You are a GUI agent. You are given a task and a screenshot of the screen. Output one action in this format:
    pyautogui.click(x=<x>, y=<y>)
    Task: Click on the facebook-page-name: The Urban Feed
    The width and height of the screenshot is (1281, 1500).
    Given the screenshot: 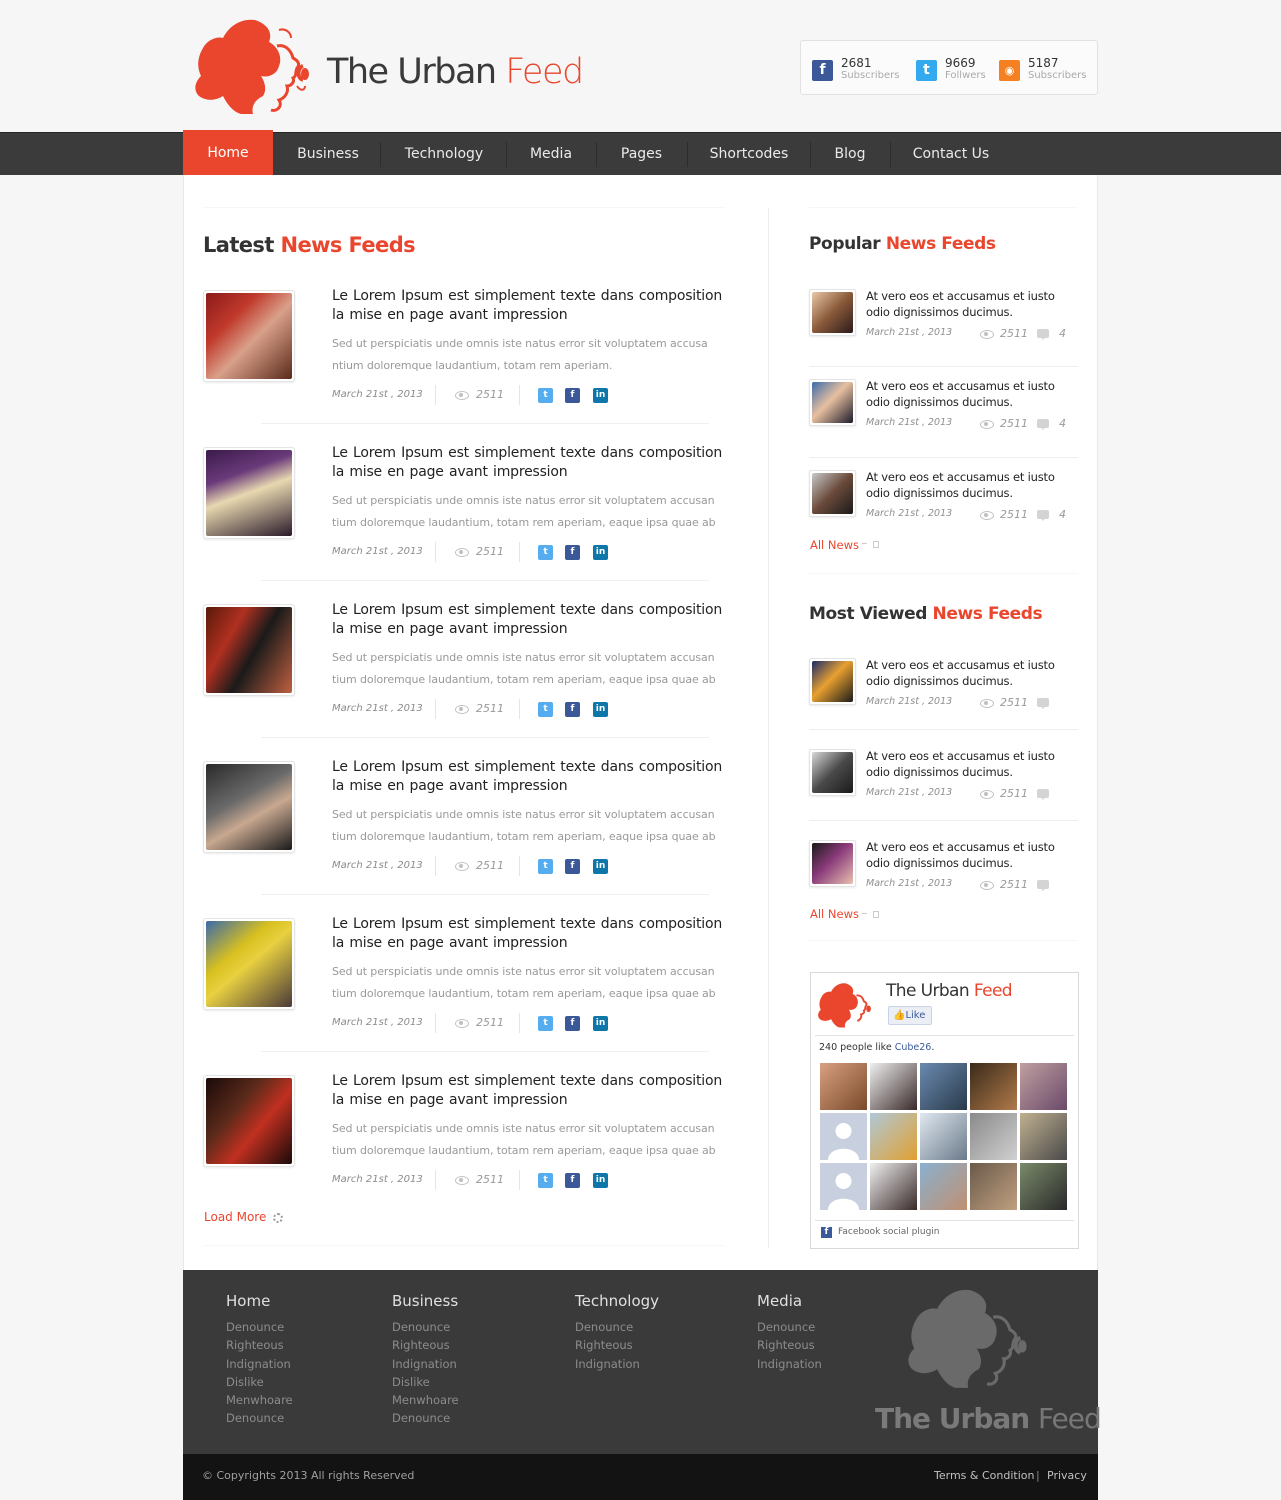 What is the action you would take?
    pyautogui.click(x=949, y=991)
    